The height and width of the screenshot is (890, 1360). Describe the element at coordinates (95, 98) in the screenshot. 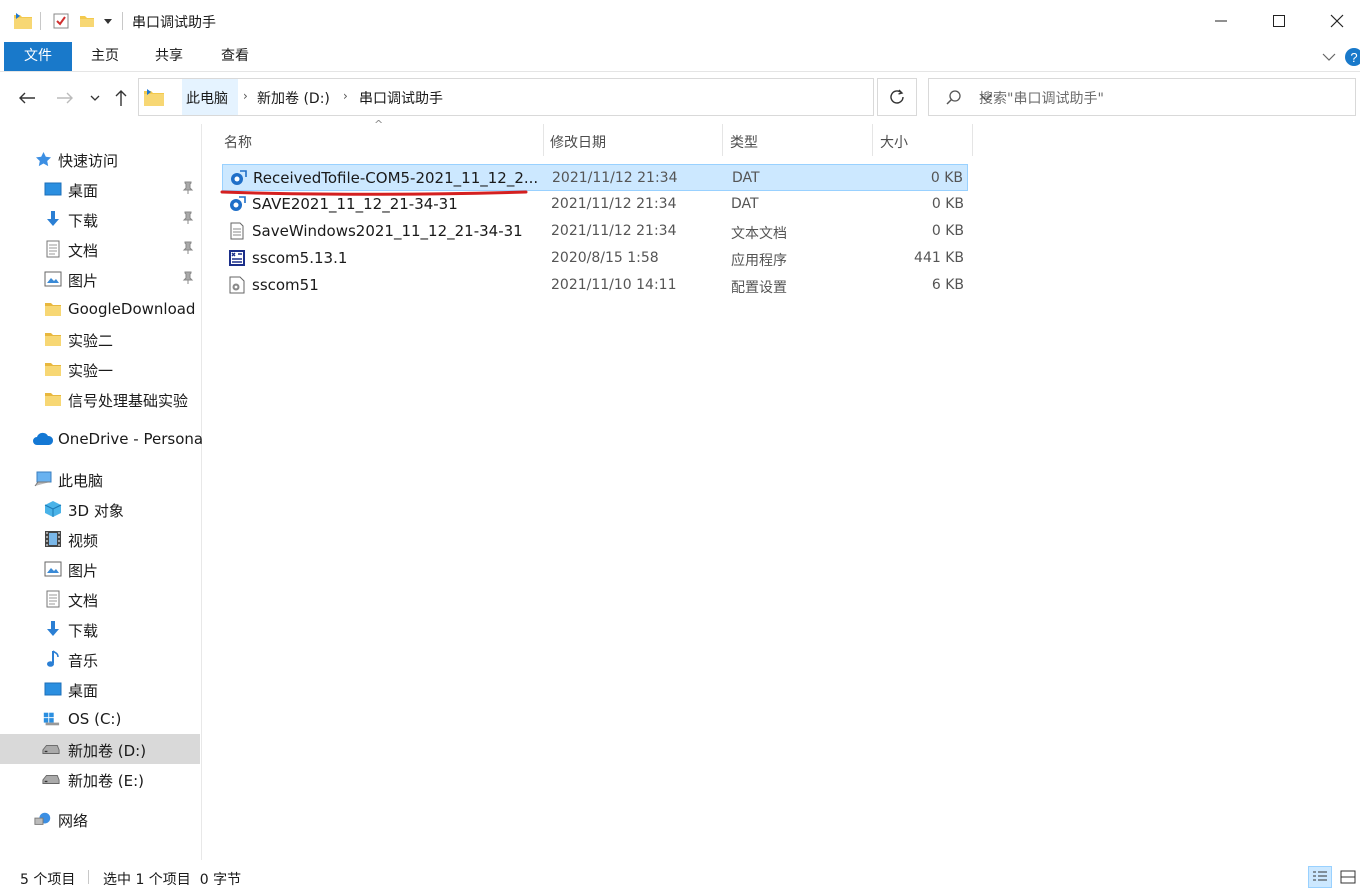

I see `recent-locations-icon` at that location.